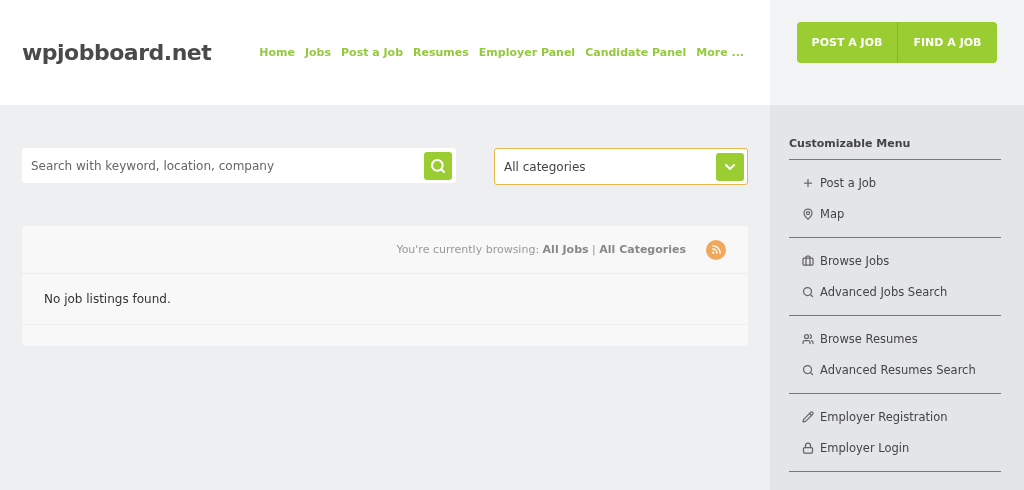  Describe the element at coordinates (730, 166) in the screenshot. I see `chevron-down-icon` at that location.